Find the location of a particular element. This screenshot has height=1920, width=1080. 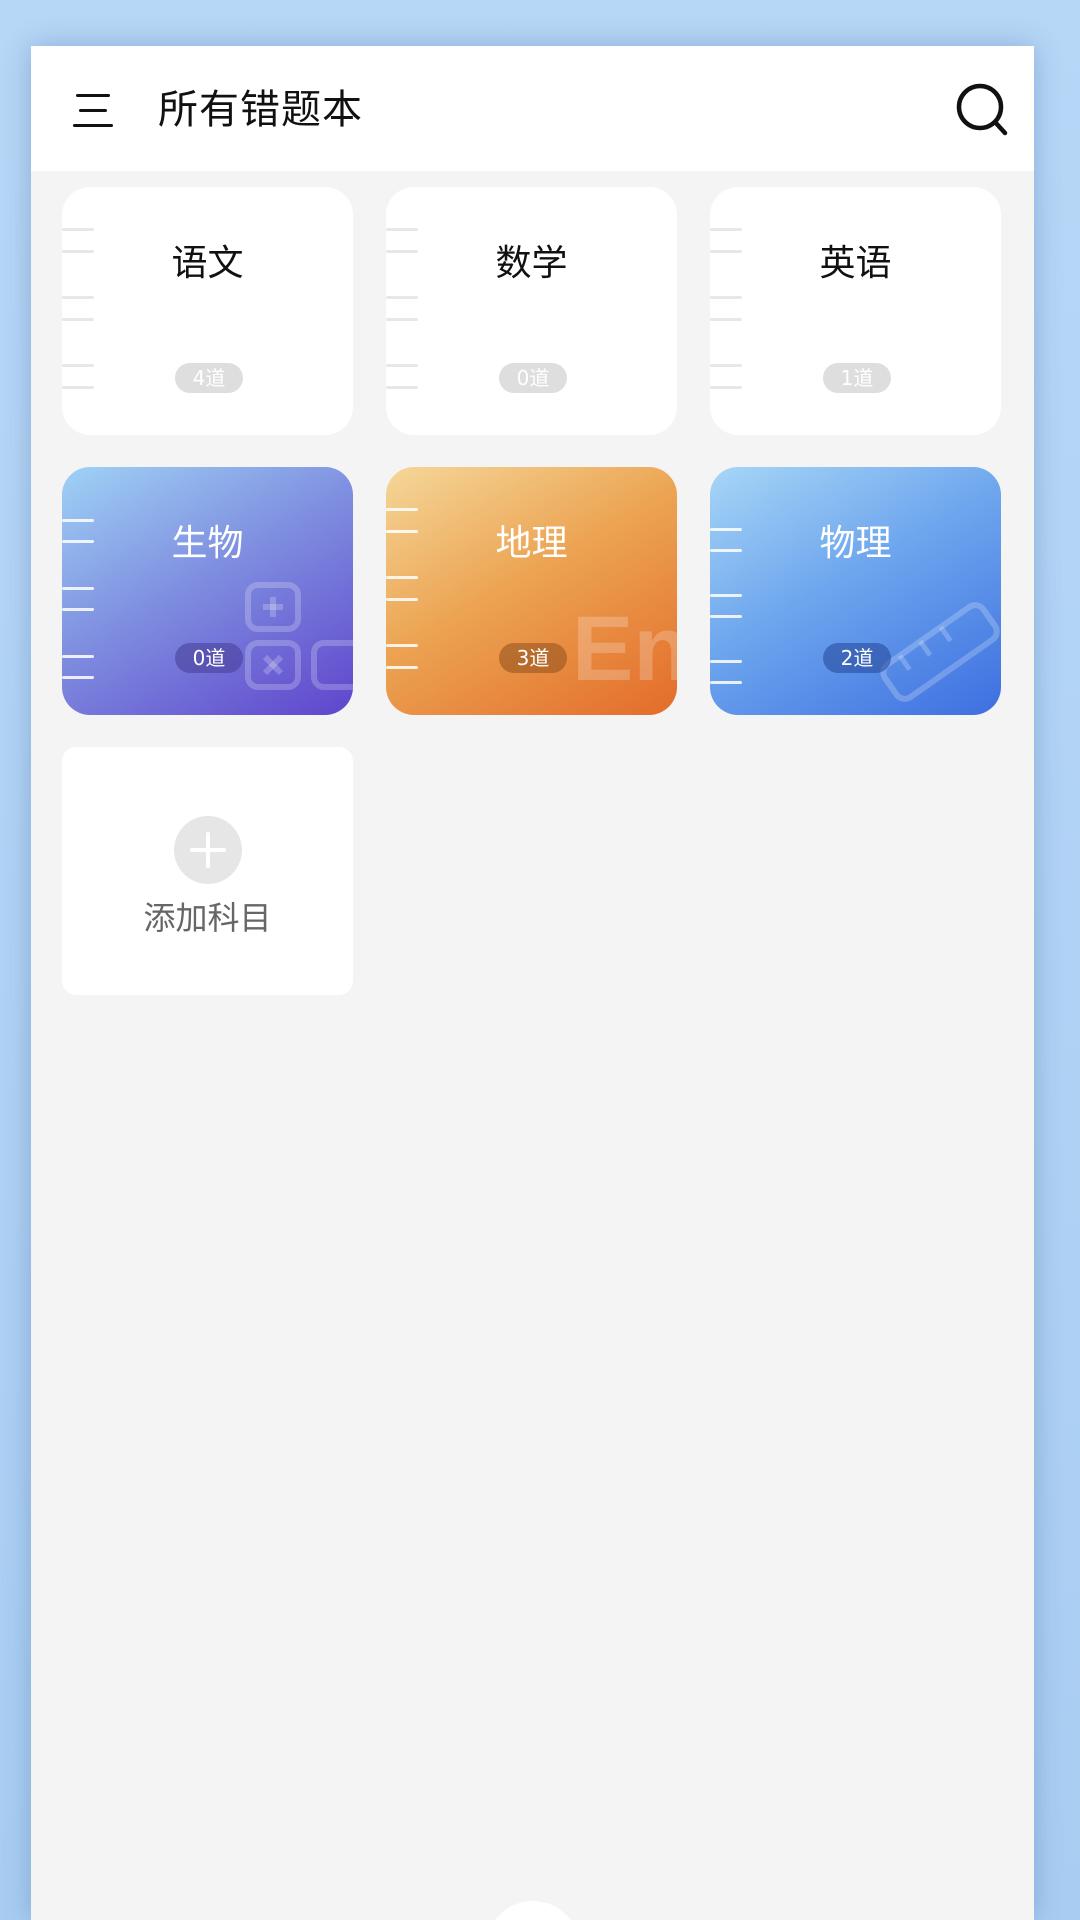

question-count-badge: 2道 is located at coordinates (857, 658).